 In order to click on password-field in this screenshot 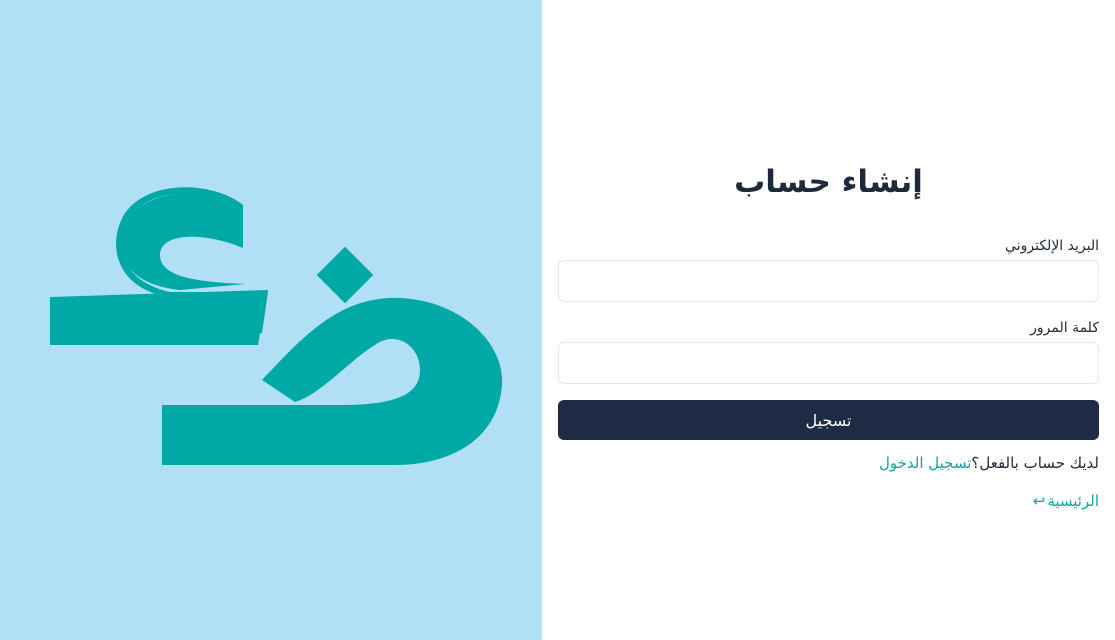, I will do `click(828, 363)`.